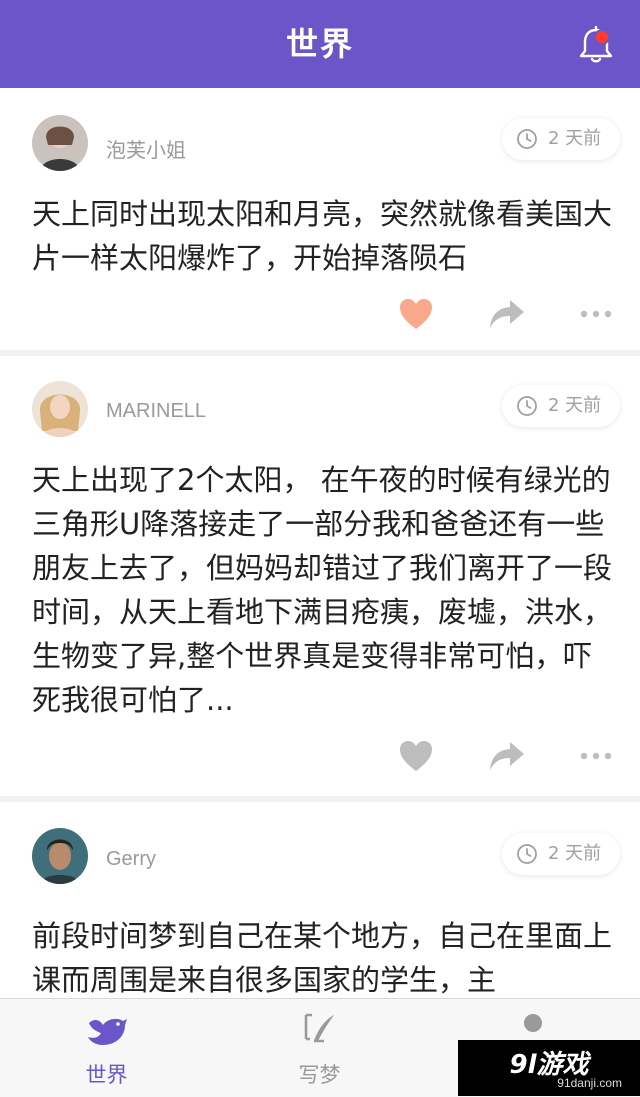 Image resolution: width=640 pixels, height=1097 pixels. Describe the element at coordinates (156, 411) in the screenshot. I see `username: MARINELL` at that location.